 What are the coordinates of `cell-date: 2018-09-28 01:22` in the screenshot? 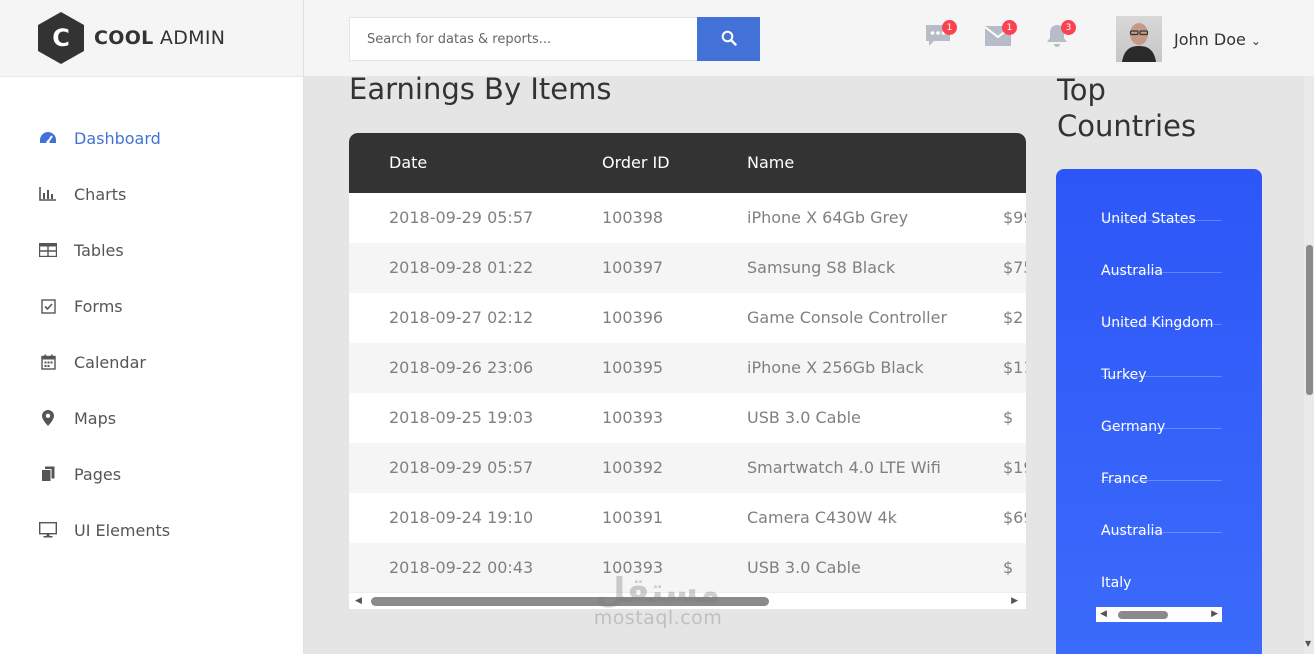 It's located at (461, 267).